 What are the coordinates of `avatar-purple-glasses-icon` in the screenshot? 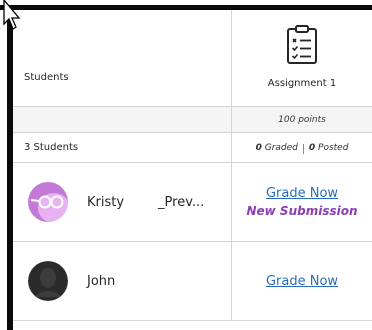 It's located at (48, 202).